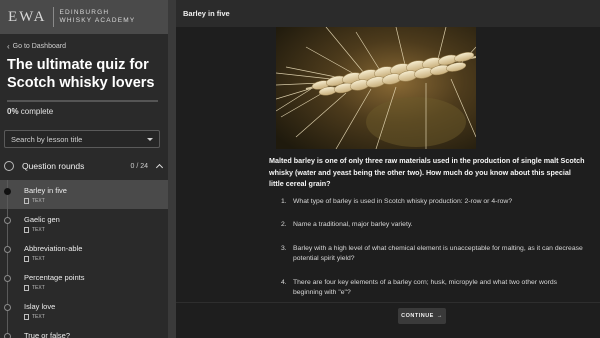 This screenshot has height=338, width=600. What do you see at coordinates (53, 166) in the screenshot?
I see `section-label: Question rounds` at bounding box center [53, 166].